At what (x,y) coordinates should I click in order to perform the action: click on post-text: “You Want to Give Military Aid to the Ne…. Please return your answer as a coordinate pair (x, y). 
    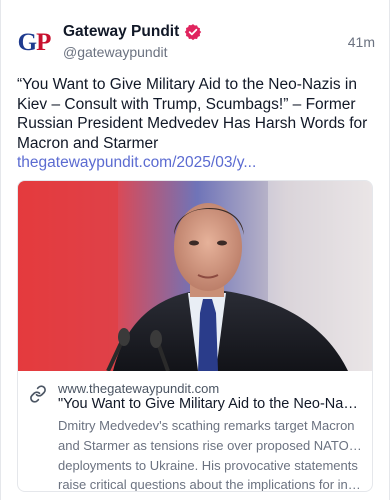
    Looking at the image, I should click on (192, 114).